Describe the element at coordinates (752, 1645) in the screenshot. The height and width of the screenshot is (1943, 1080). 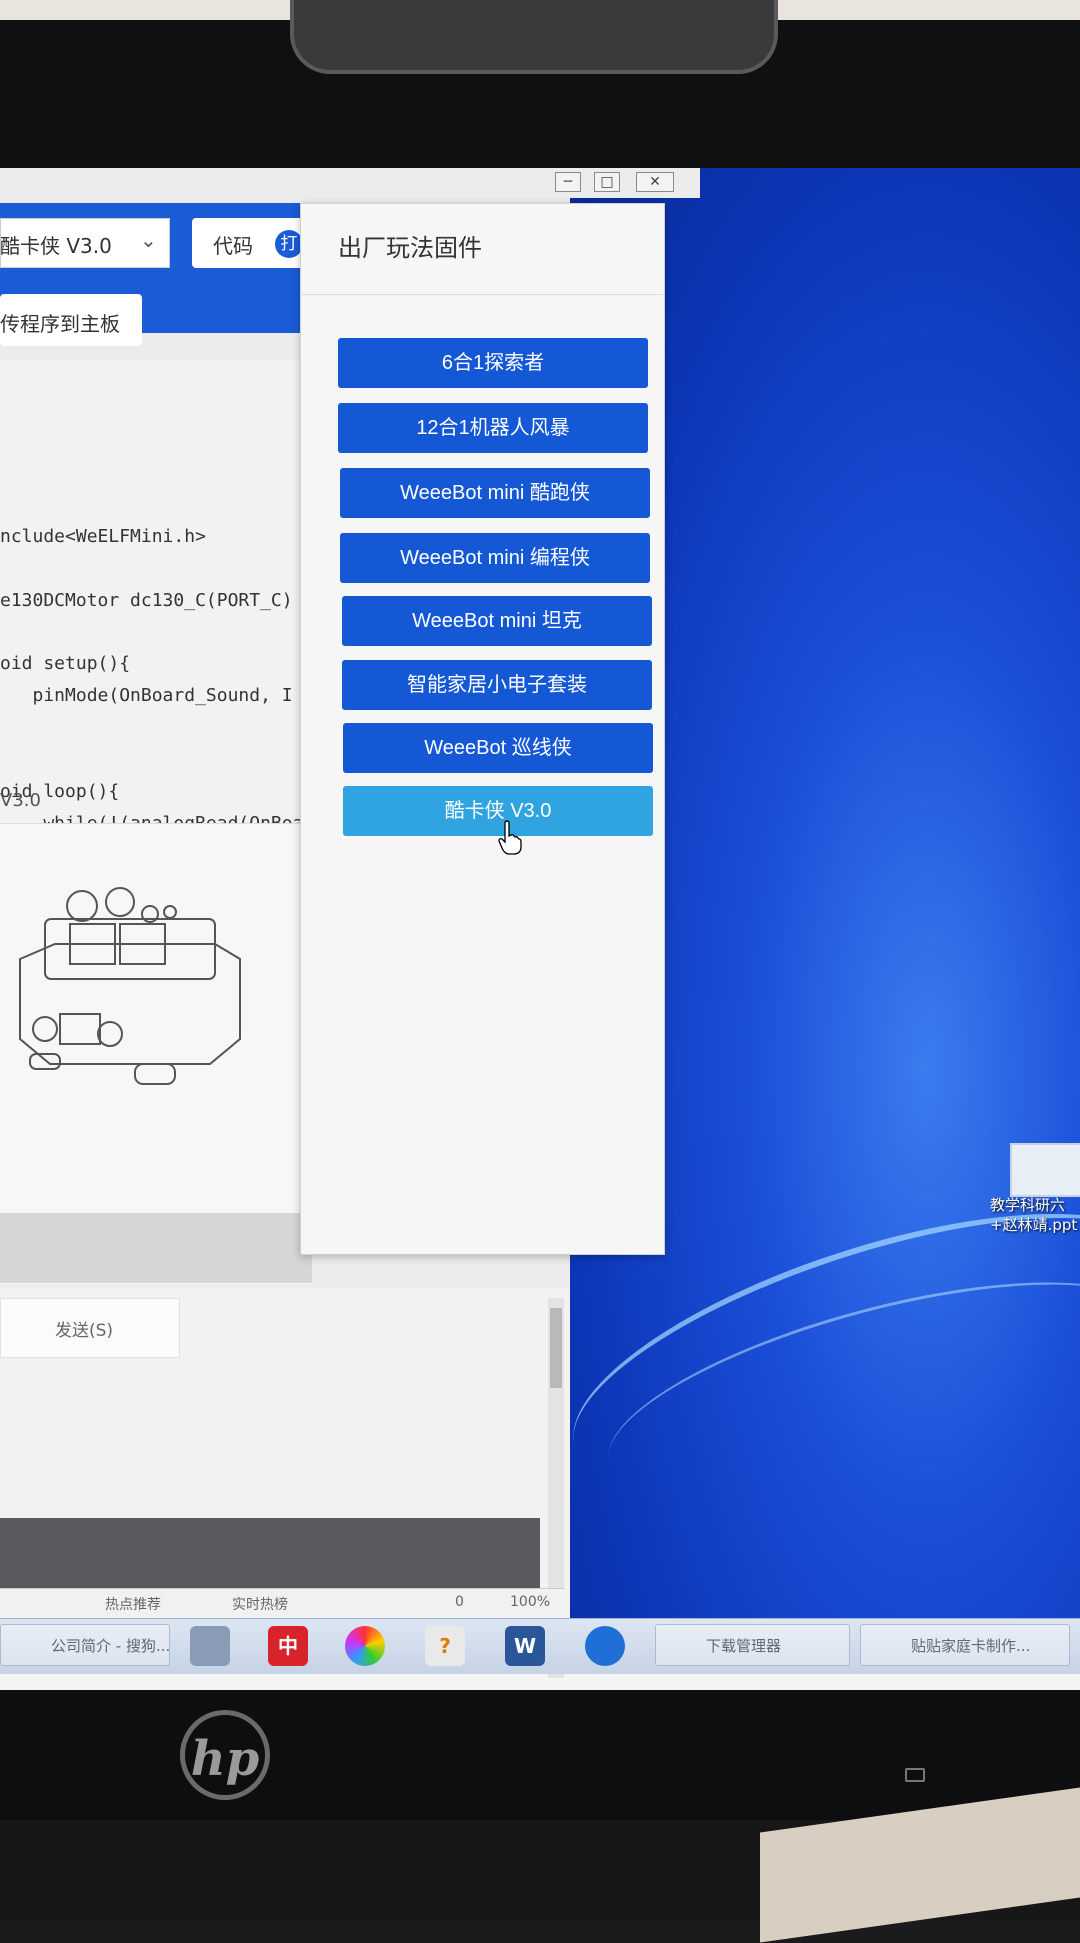
I see `taskbar-item-download-manager: 下载管理器` at that location.